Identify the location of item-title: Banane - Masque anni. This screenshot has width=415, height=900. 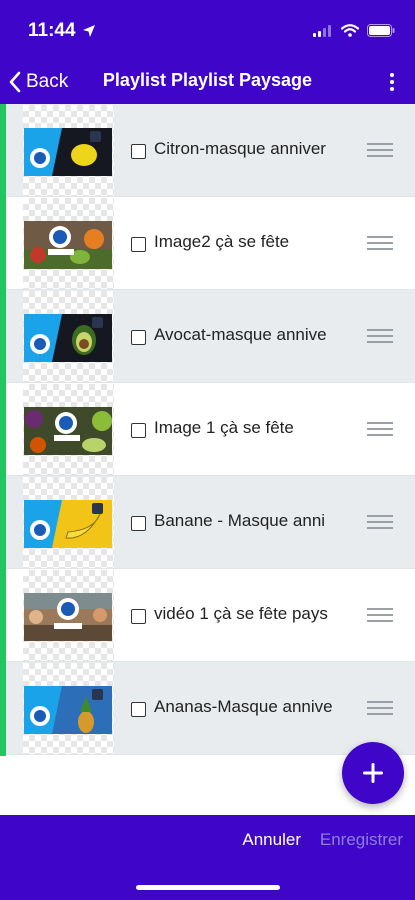
(240, 520).